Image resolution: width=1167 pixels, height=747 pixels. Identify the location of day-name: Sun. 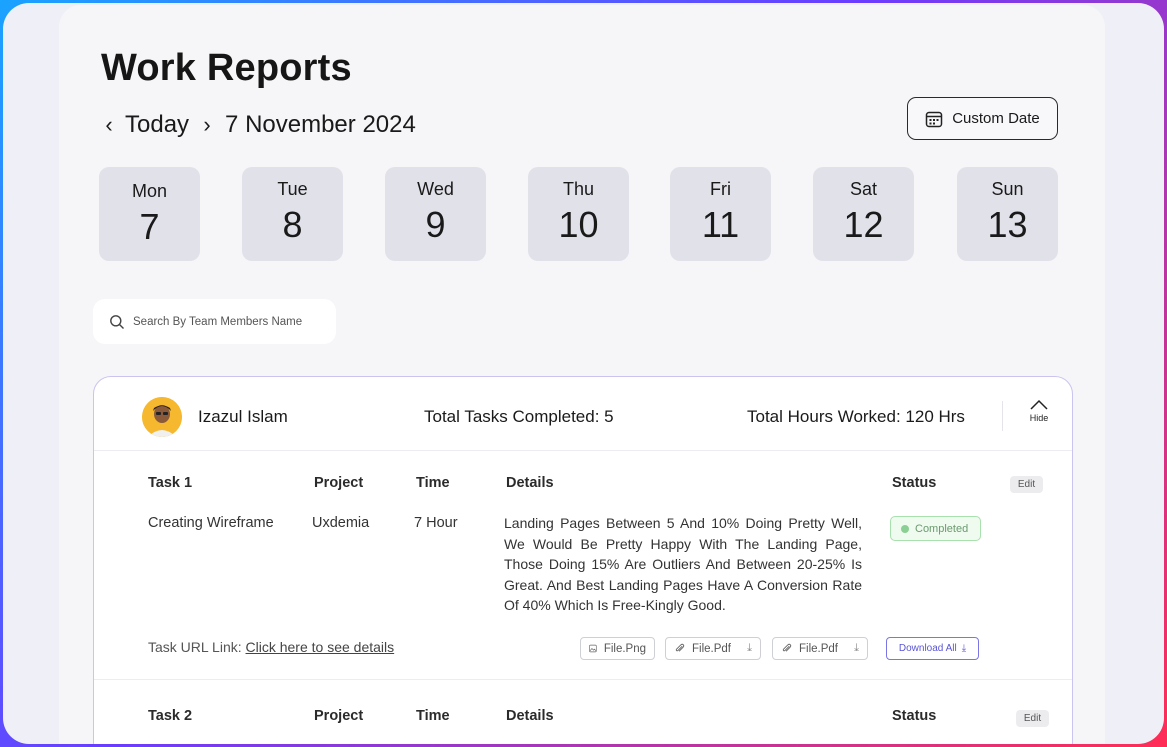
(1007, 189).